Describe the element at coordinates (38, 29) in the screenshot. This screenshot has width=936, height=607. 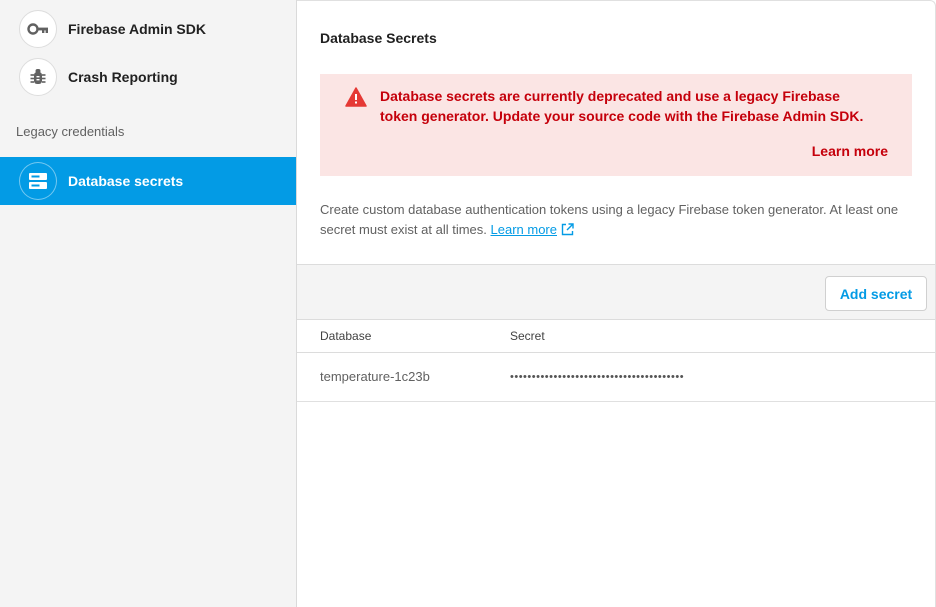
I see `key-icon` at that location.